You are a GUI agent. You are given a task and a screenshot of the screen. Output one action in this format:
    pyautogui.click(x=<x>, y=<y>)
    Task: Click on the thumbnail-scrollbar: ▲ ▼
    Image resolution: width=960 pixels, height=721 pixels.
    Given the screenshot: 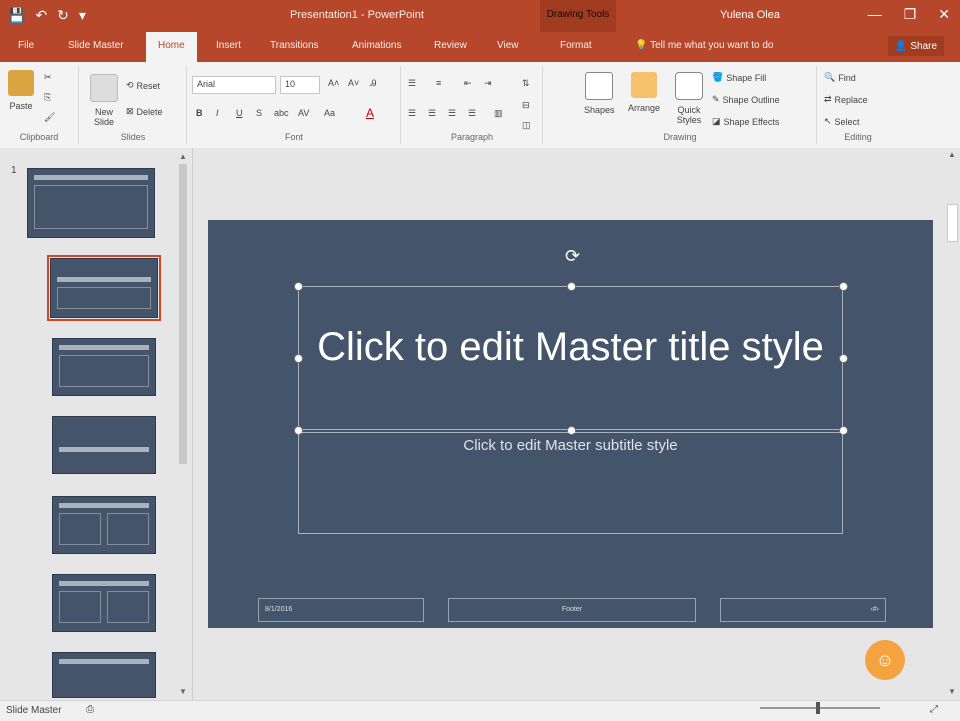 What is the action you would take?
    pyautogui.click(x=183, y=424)
    